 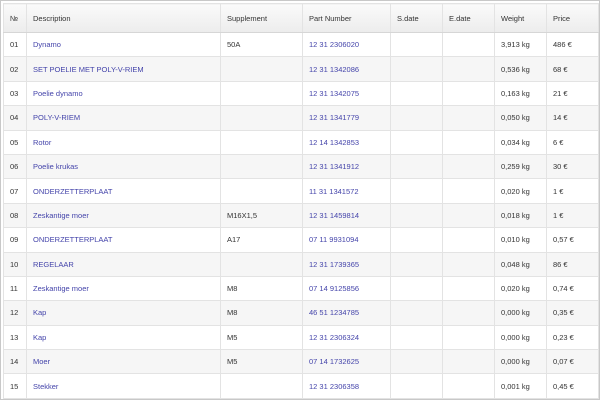 I want to click on column-header-part-number: Part Number, so click(x=346, y=18).